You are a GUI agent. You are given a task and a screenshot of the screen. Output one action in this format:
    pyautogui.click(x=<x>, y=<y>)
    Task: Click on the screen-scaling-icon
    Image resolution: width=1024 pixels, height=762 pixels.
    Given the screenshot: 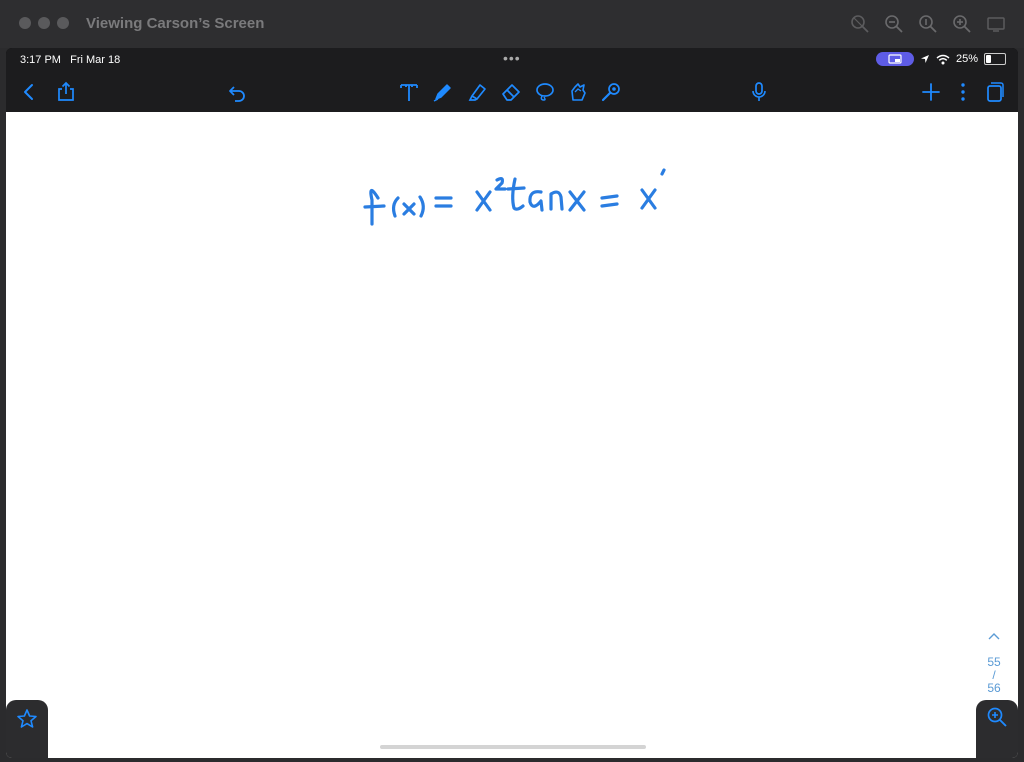 What is the action you would take?
    pyautogui.click(x=996, y=24)
    